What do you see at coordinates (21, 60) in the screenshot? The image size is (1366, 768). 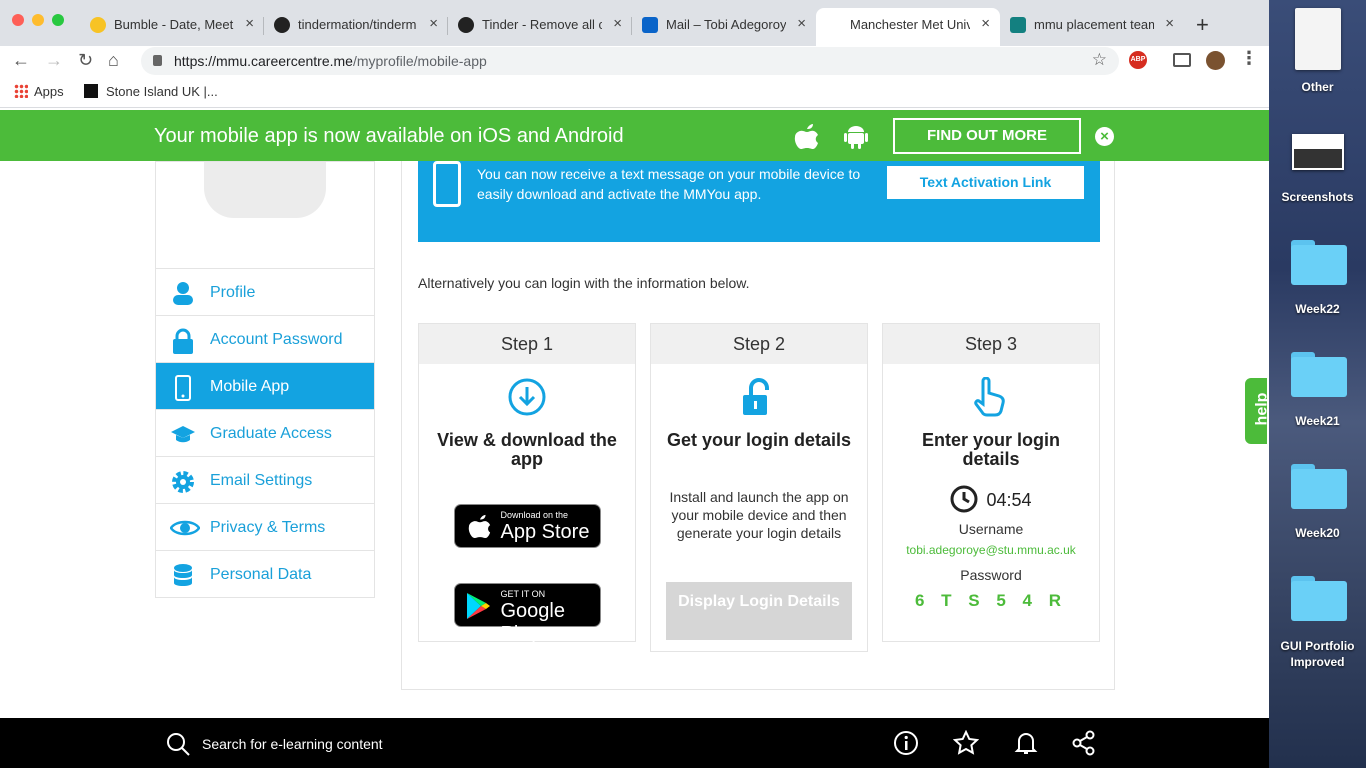 I see `back-arrow-icon: ←` at bounding box center [21, 60].